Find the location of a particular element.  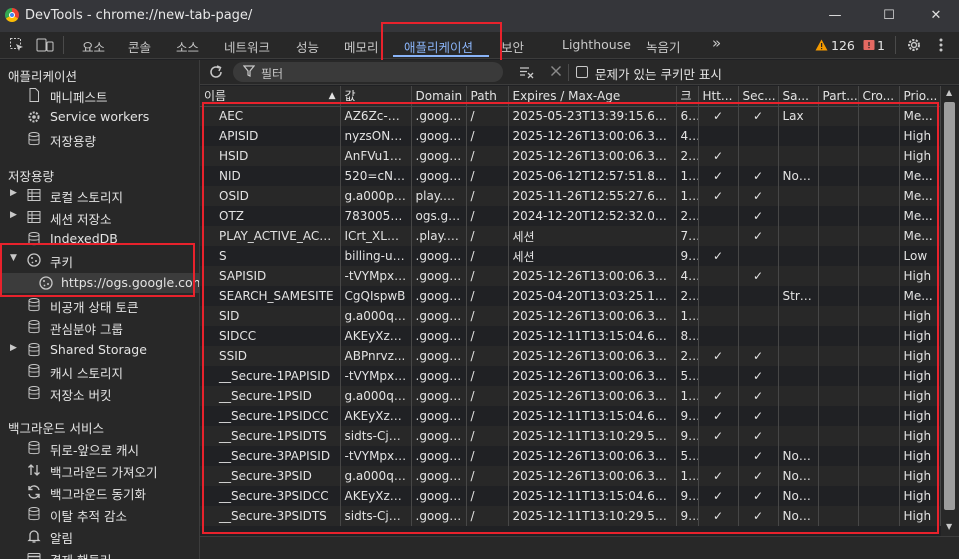

tab-memory: 메모리 is located at coordinates (361, 46).